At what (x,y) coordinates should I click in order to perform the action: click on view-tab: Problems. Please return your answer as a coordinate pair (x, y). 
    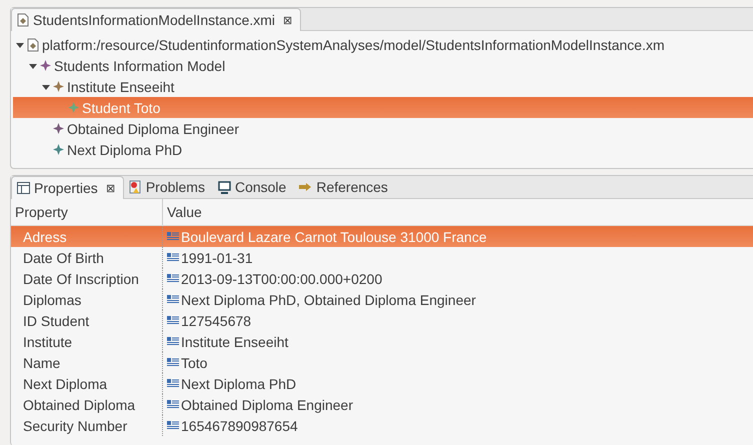
    Looking at the image, I should click on (168, 187).